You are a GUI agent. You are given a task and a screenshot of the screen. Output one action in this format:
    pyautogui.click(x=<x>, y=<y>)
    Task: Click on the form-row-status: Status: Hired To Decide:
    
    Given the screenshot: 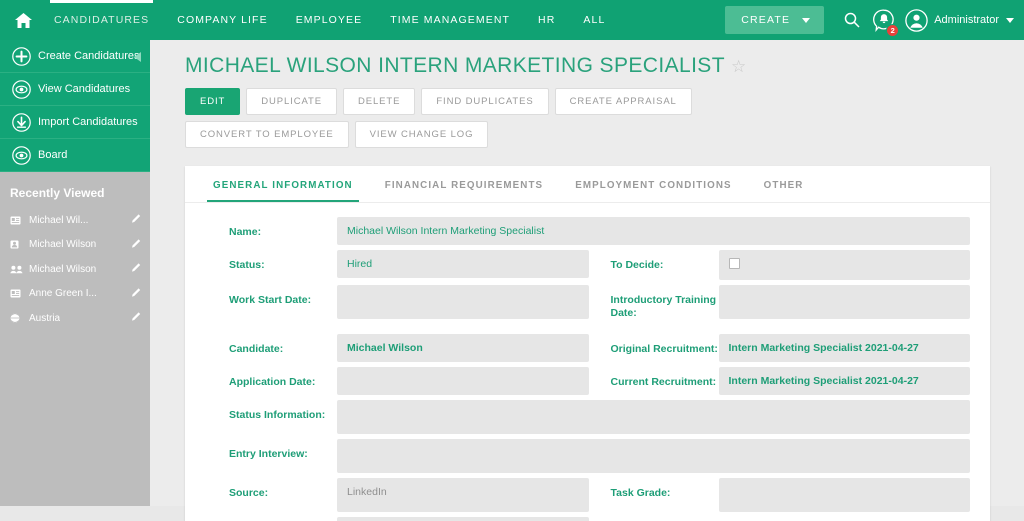 What is the action you would take?
    pyautogui.click(x=588, y=265)
    